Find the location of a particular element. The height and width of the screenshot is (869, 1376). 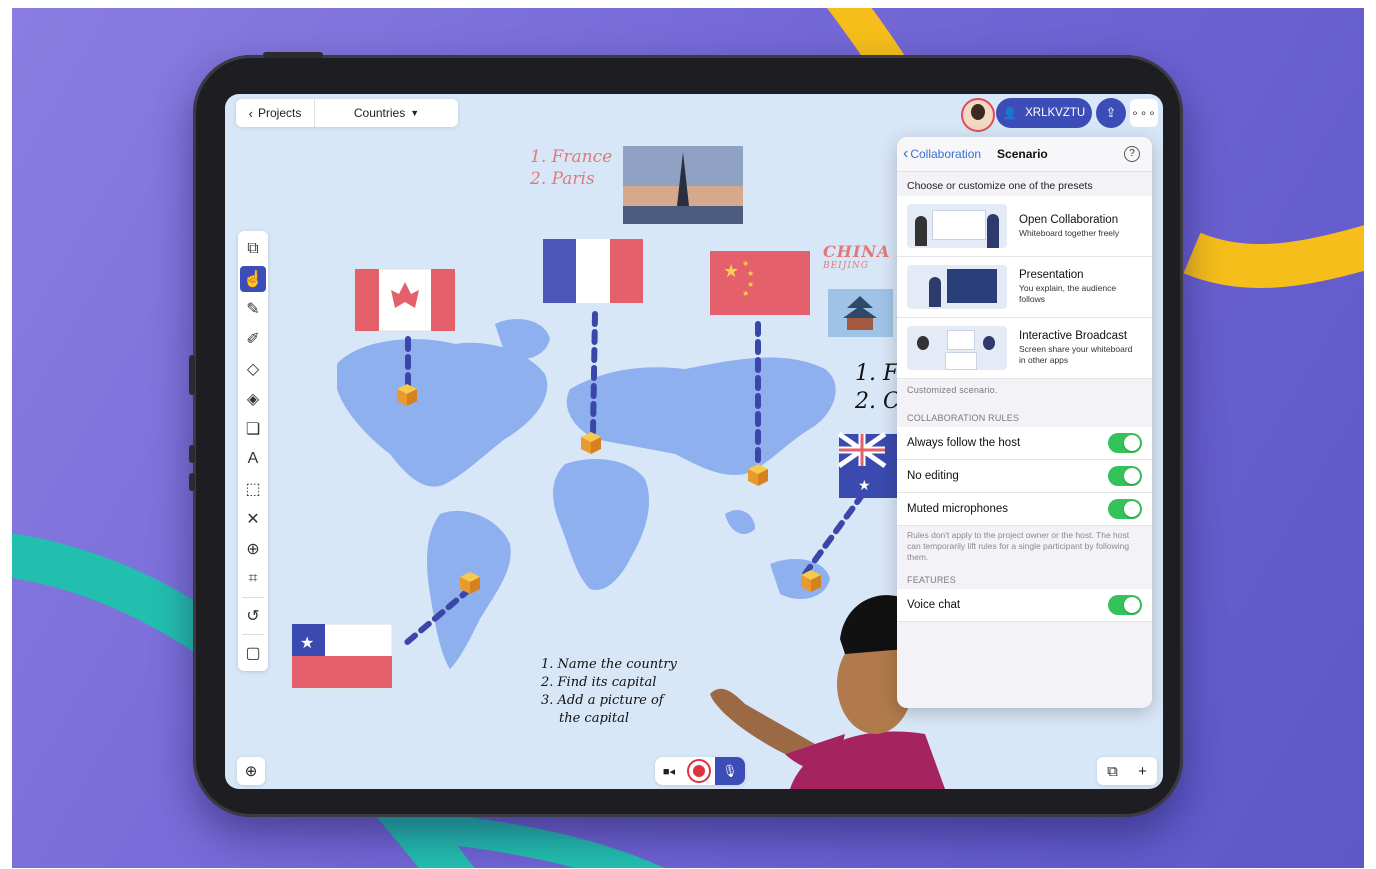

share-button: ⇪ is located at coordinates (1111, 113).